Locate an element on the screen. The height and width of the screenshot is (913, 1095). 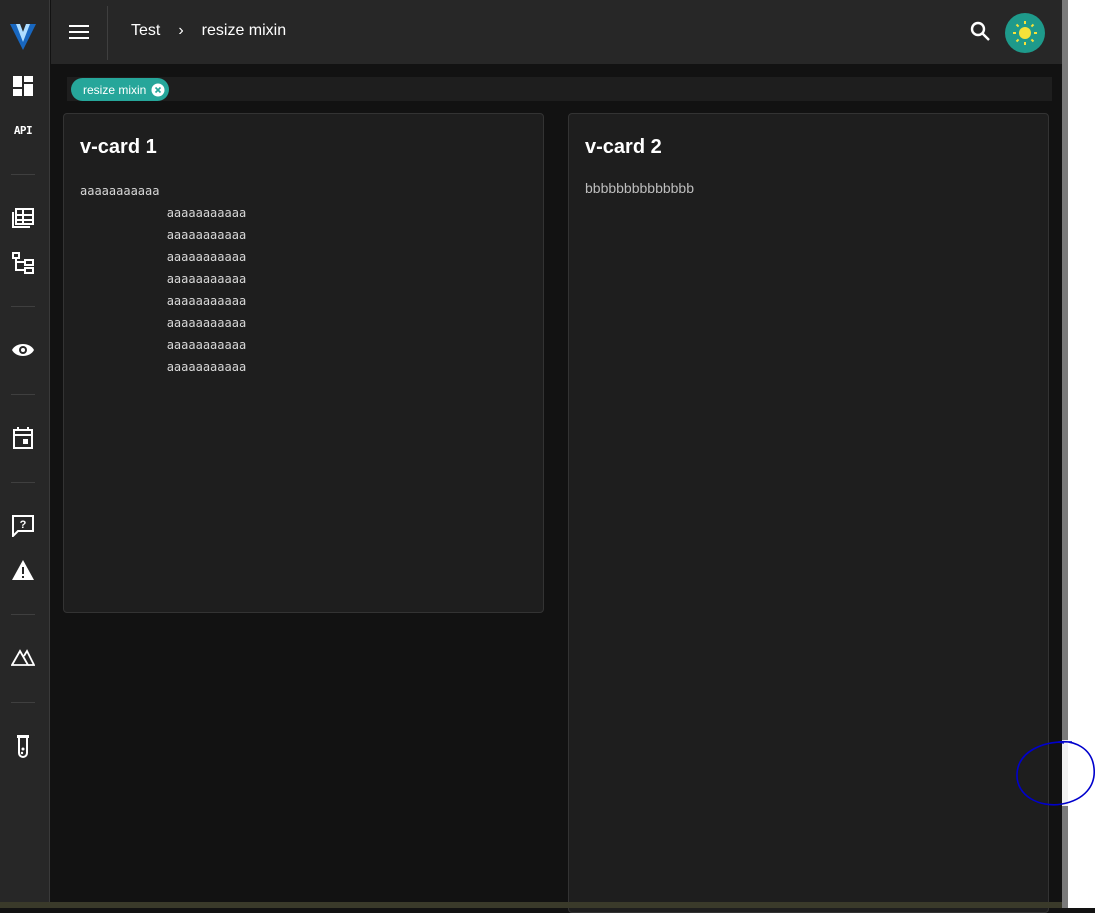
appbar-divider is located at coordinates (107, 33).